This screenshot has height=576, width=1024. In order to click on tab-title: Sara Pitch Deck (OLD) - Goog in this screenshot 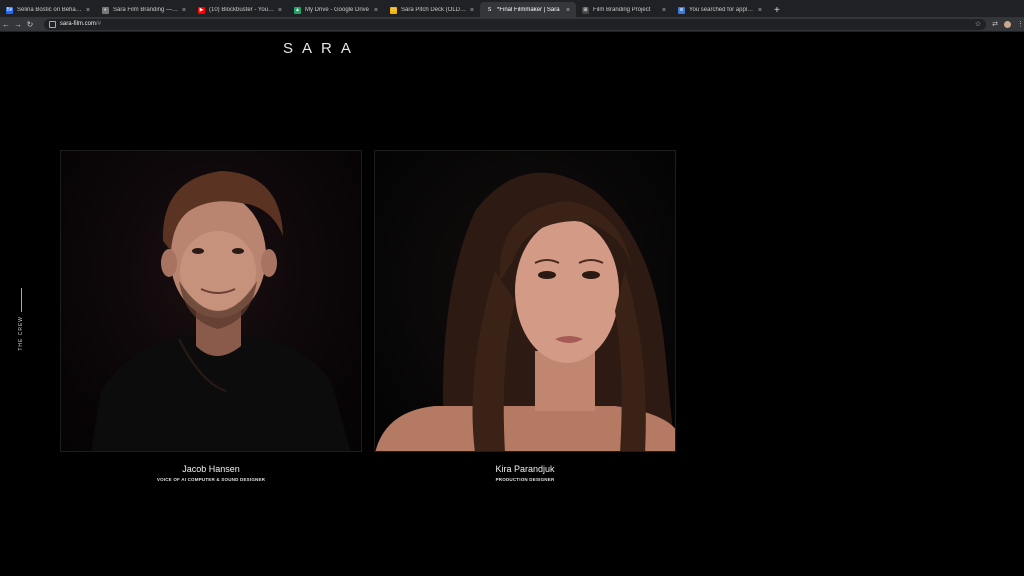, I will do `click(434, 10)`.